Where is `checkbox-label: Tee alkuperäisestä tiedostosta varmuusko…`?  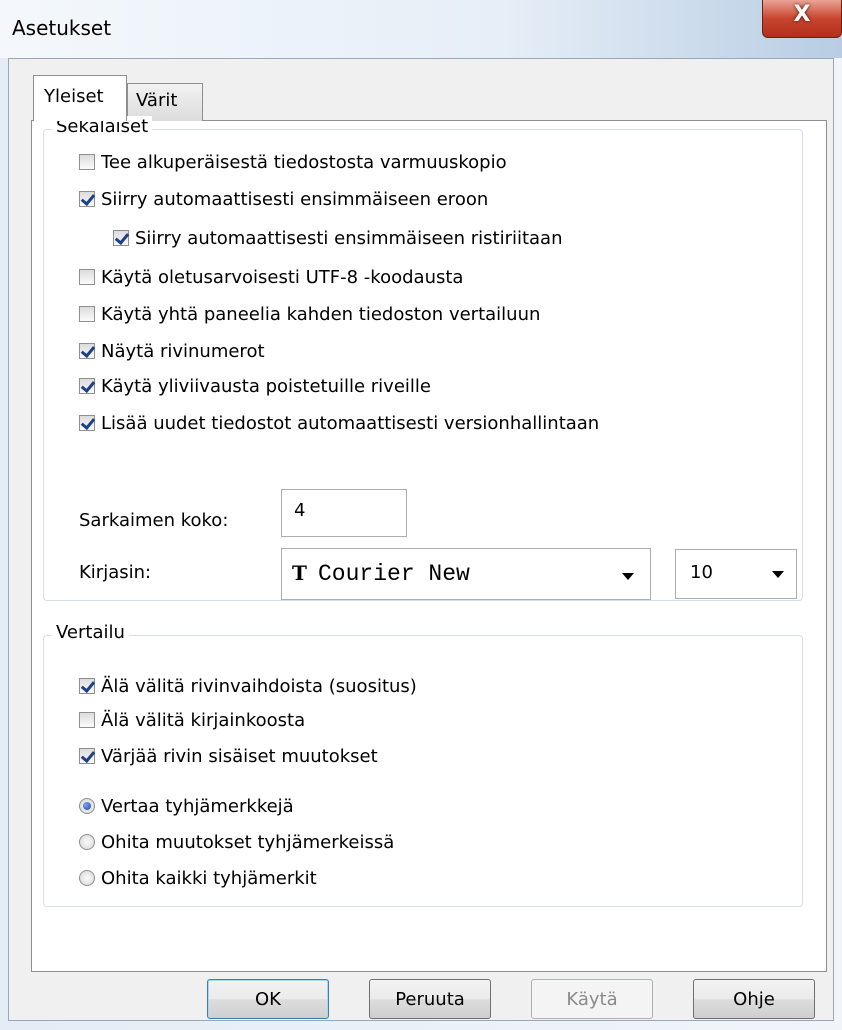
checkbox-label: Tee alkuperäisestä tiedostosta varmuusko… is located at coordinates (304, 162).